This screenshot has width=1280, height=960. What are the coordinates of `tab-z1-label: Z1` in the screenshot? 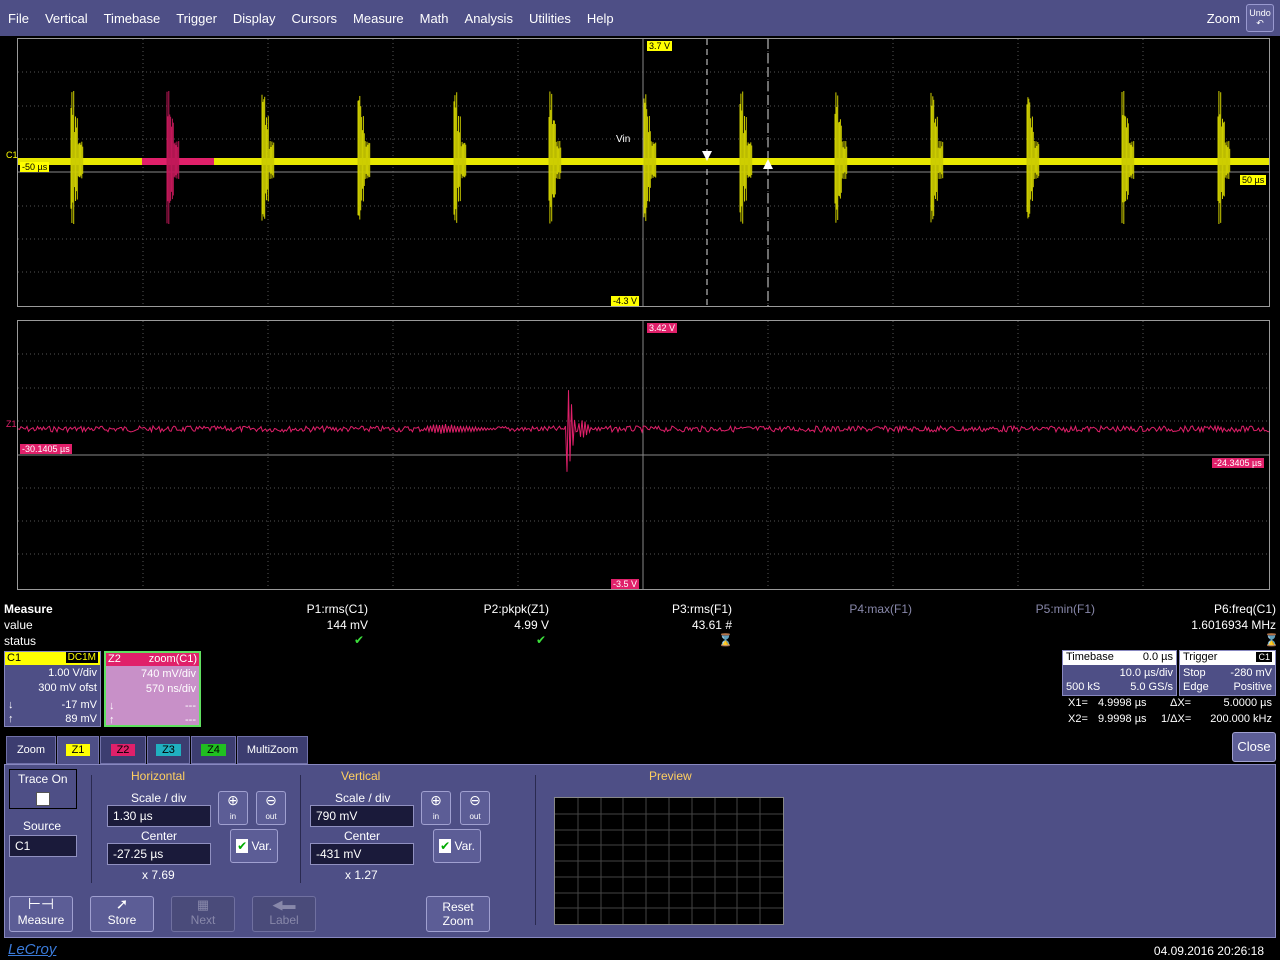 It's located at (78, 750).